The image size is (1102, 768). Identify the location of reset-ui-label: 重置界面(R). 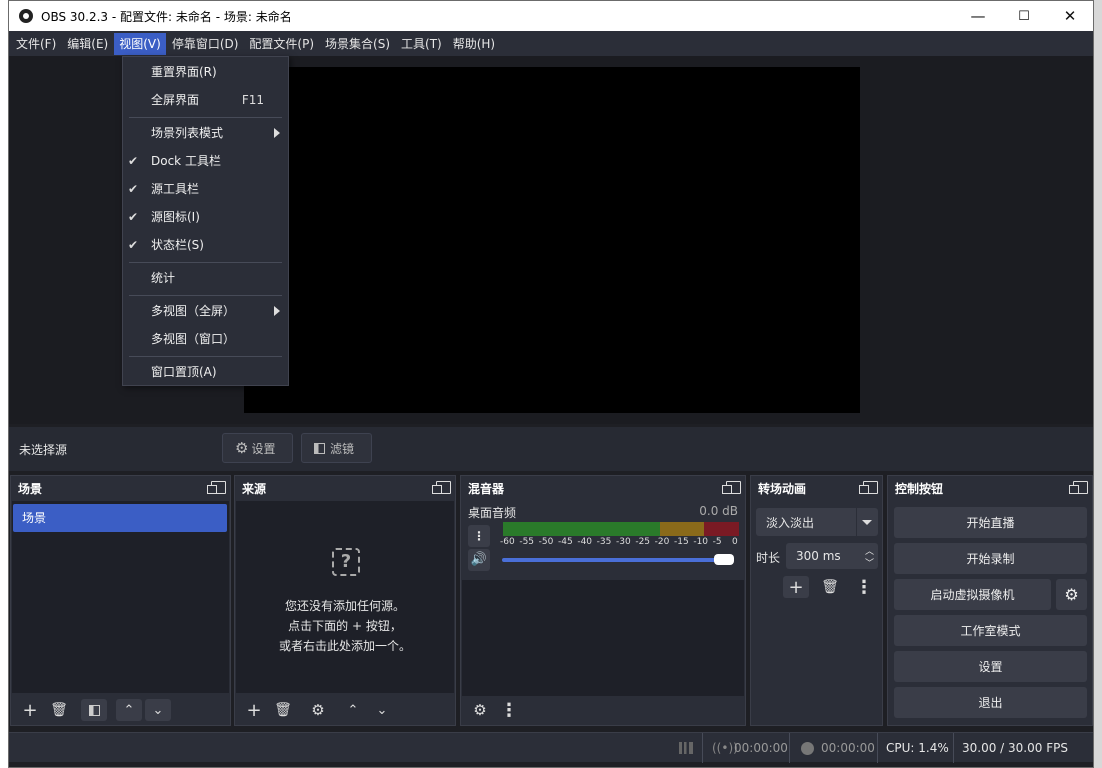
(184, 72).